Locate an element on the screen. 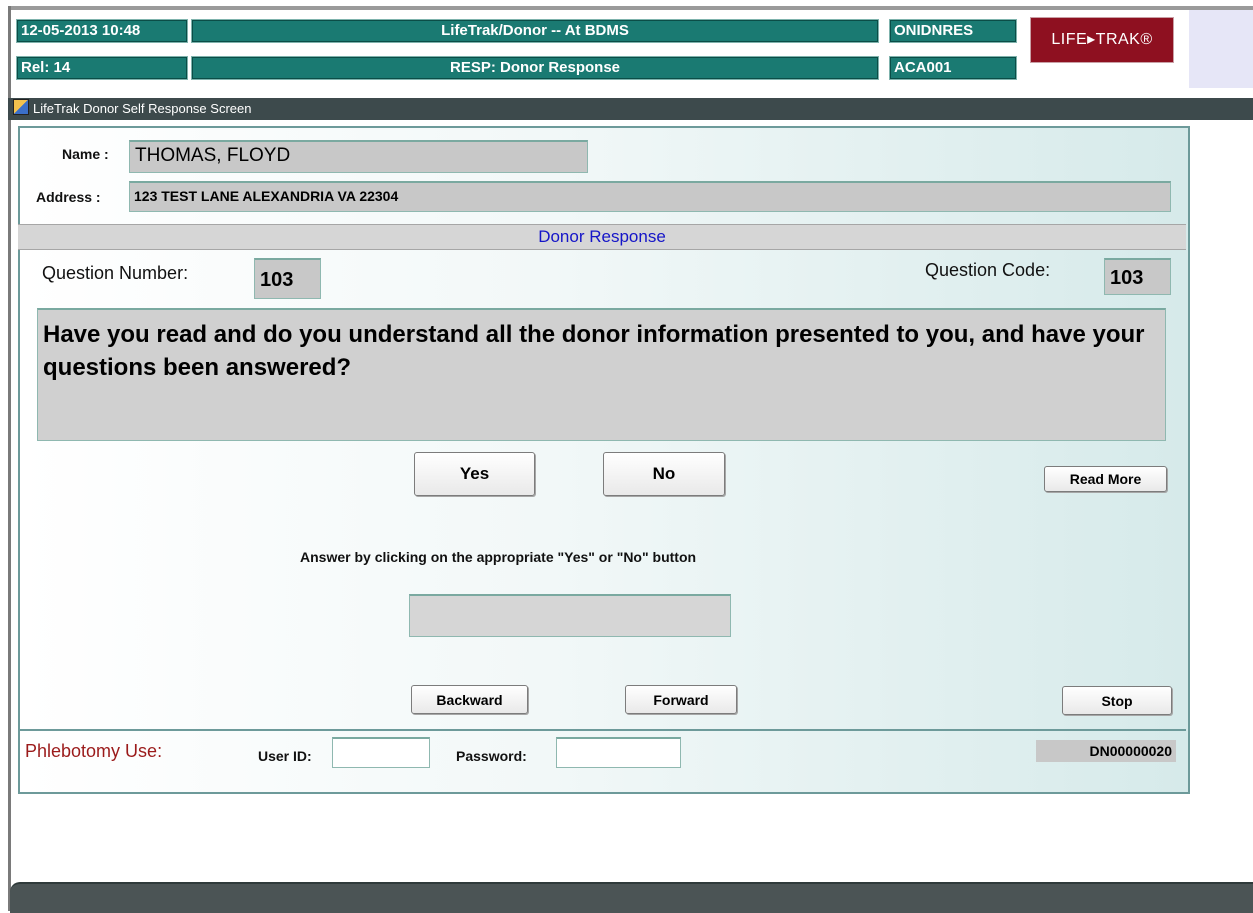  section-title: Donor Response is located at coordinates (602, 237).